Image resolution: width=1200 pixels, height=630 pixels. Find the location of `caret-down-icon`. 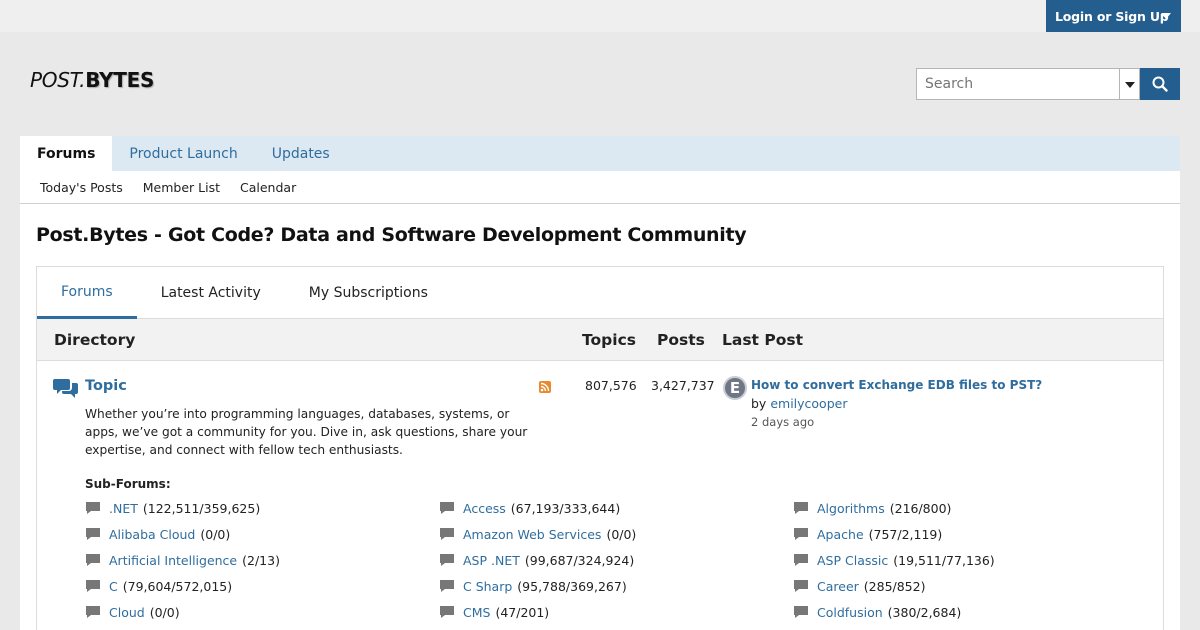

caret-down-icon is located at coordinates (1130, 85).